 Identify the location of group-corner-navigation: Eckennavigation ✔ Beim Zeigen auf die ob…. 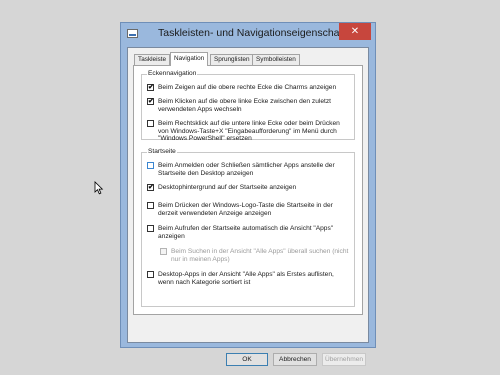
(248, 106).